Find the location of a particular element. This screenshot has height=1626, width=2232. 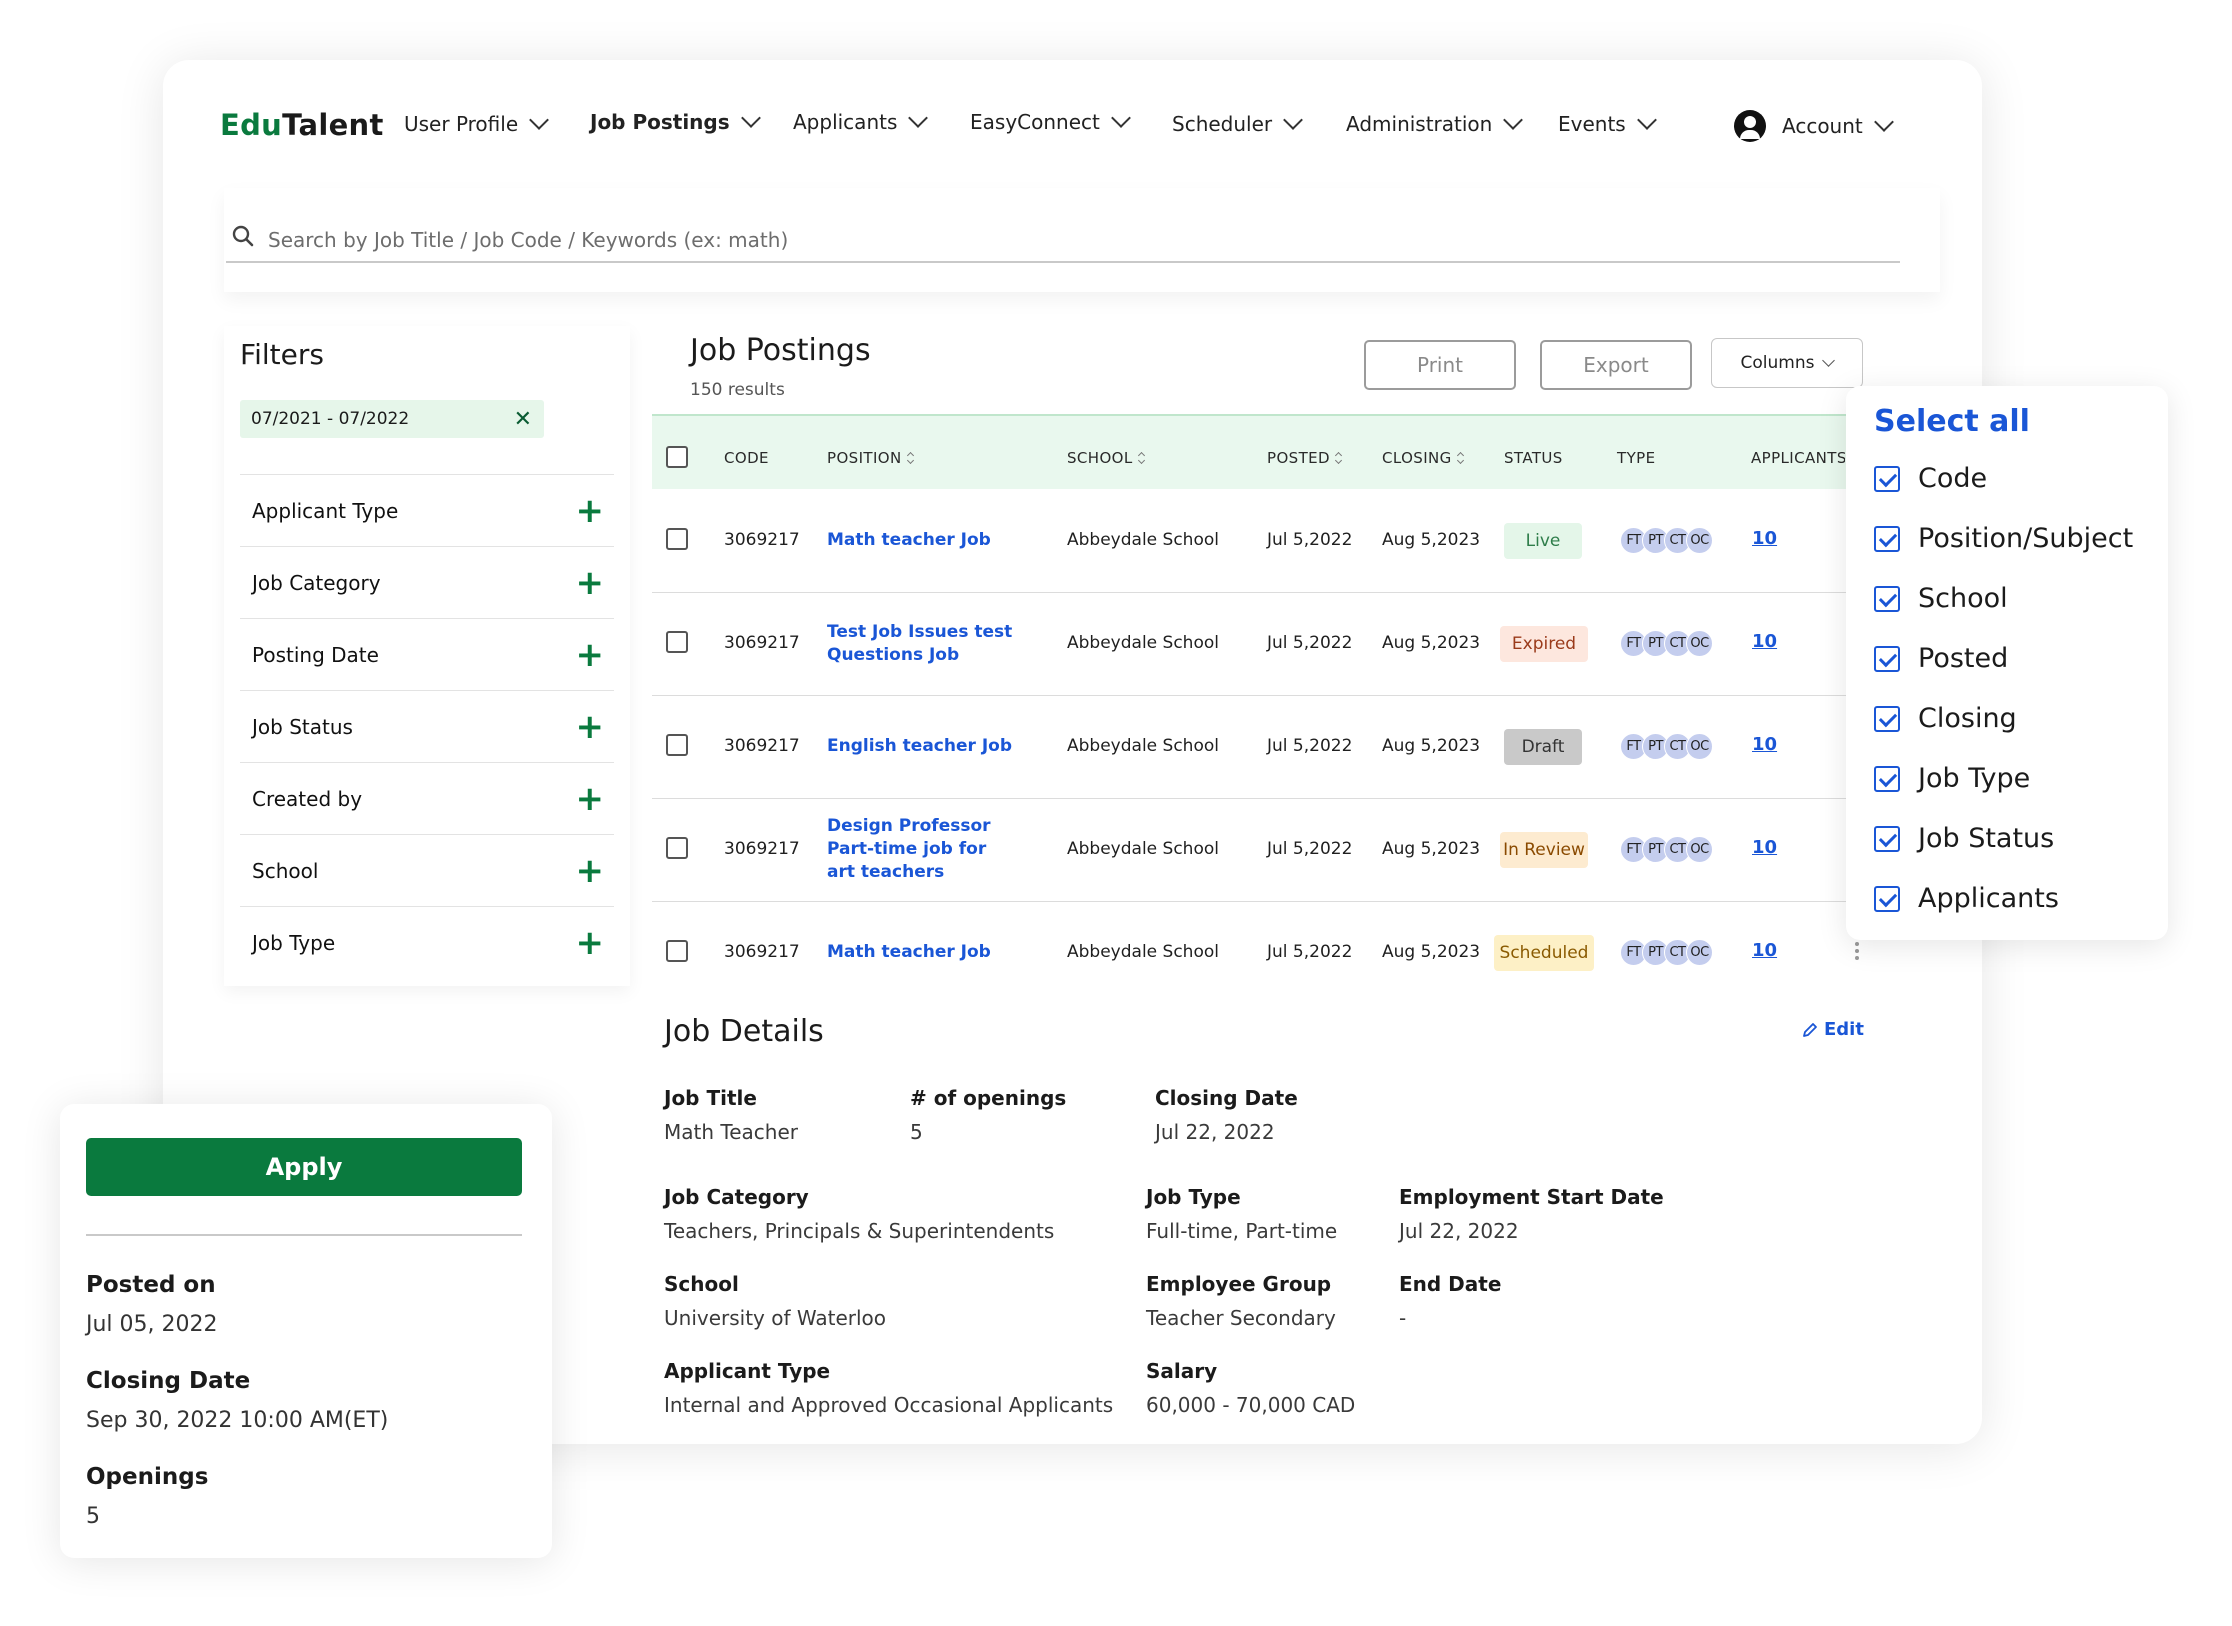

column-option-applicants: Applicants is located at coordinates (1966, 898).